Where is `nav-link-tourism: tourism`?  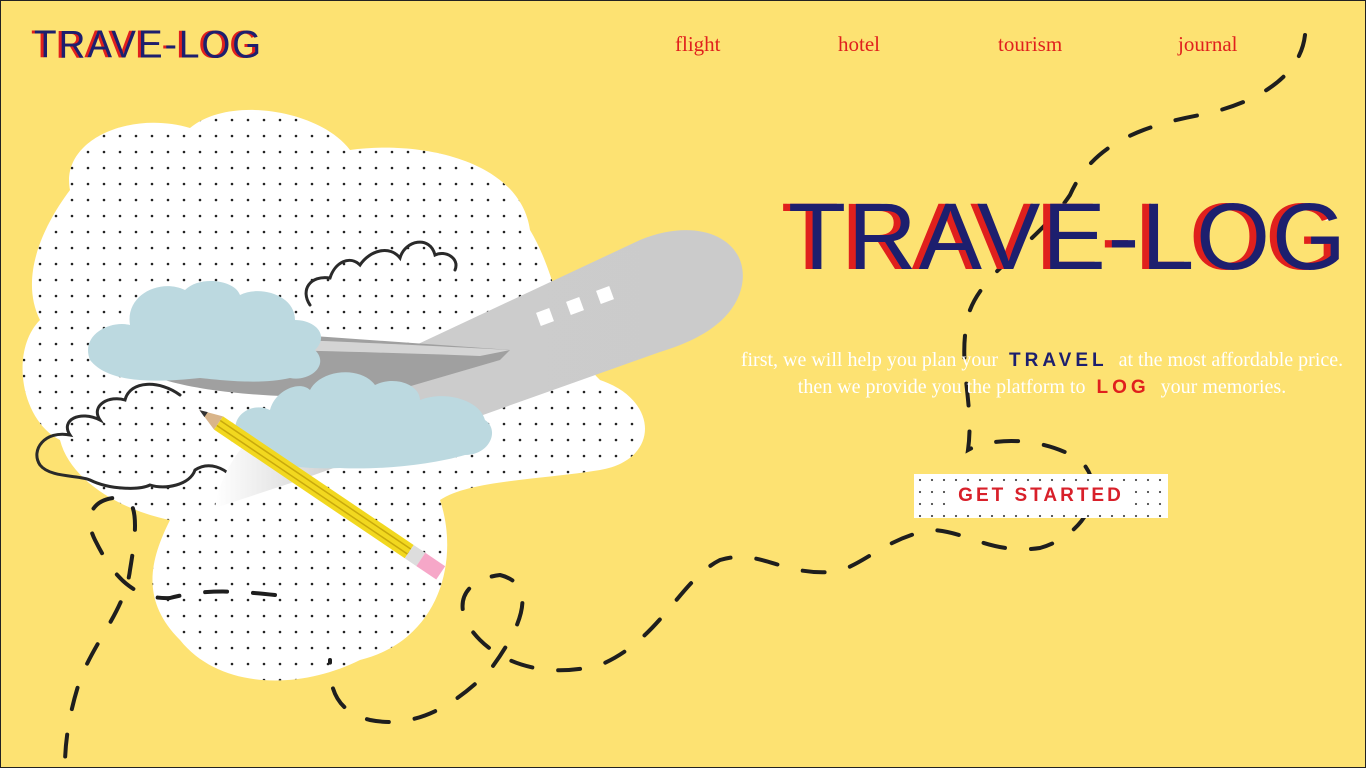 nav-link-tourism: tourism is located at coordinates (1030, 44).